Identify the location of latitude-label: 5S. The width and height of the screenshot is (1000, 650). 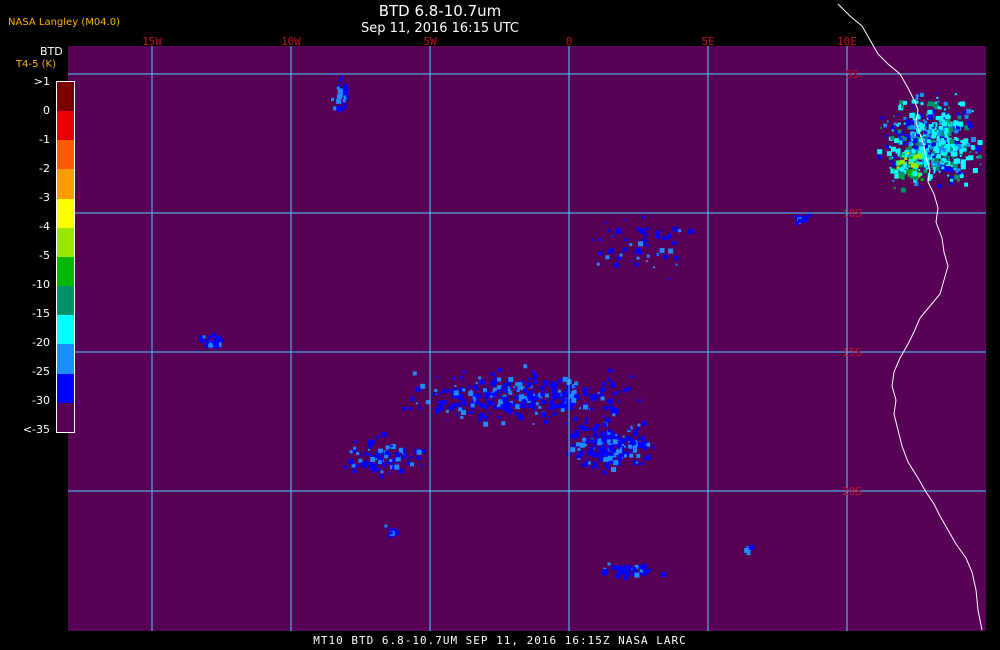
(851, 74).